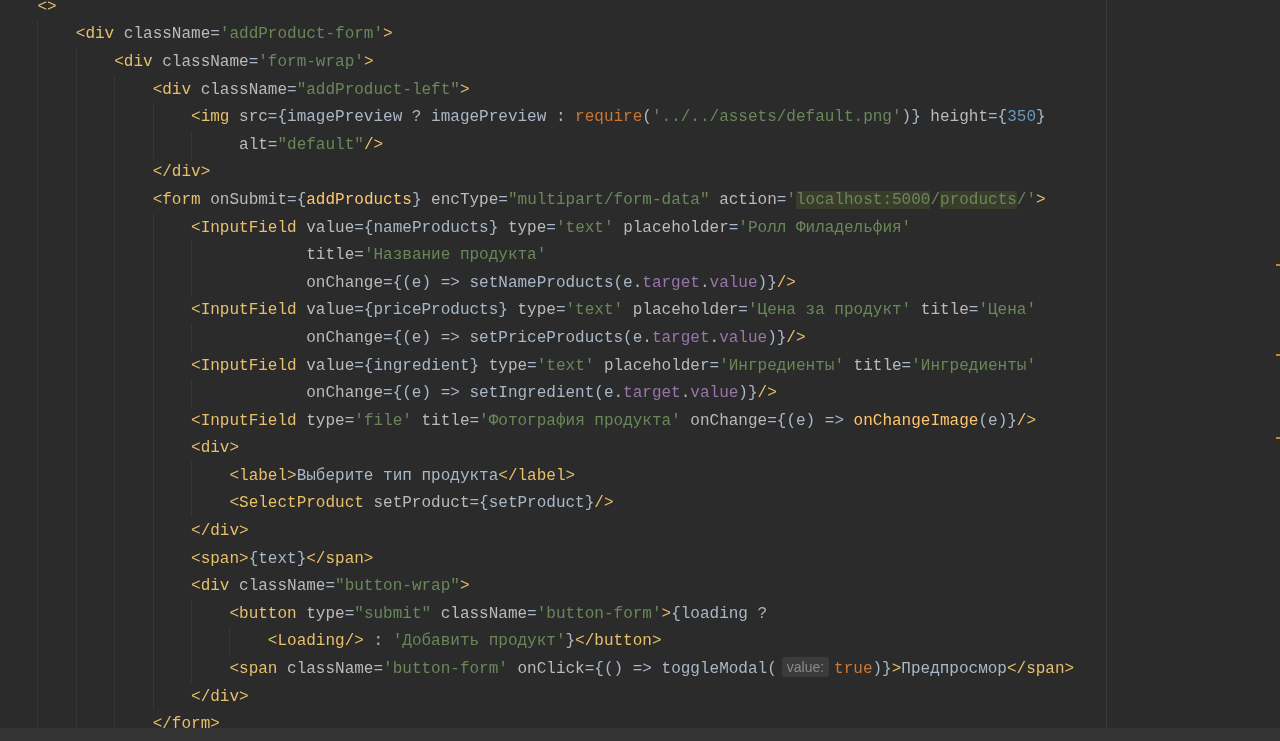  Describe the element at coordinates (311, 145) in the screenshot. I see `code-line: alt="default"/>` at that location.